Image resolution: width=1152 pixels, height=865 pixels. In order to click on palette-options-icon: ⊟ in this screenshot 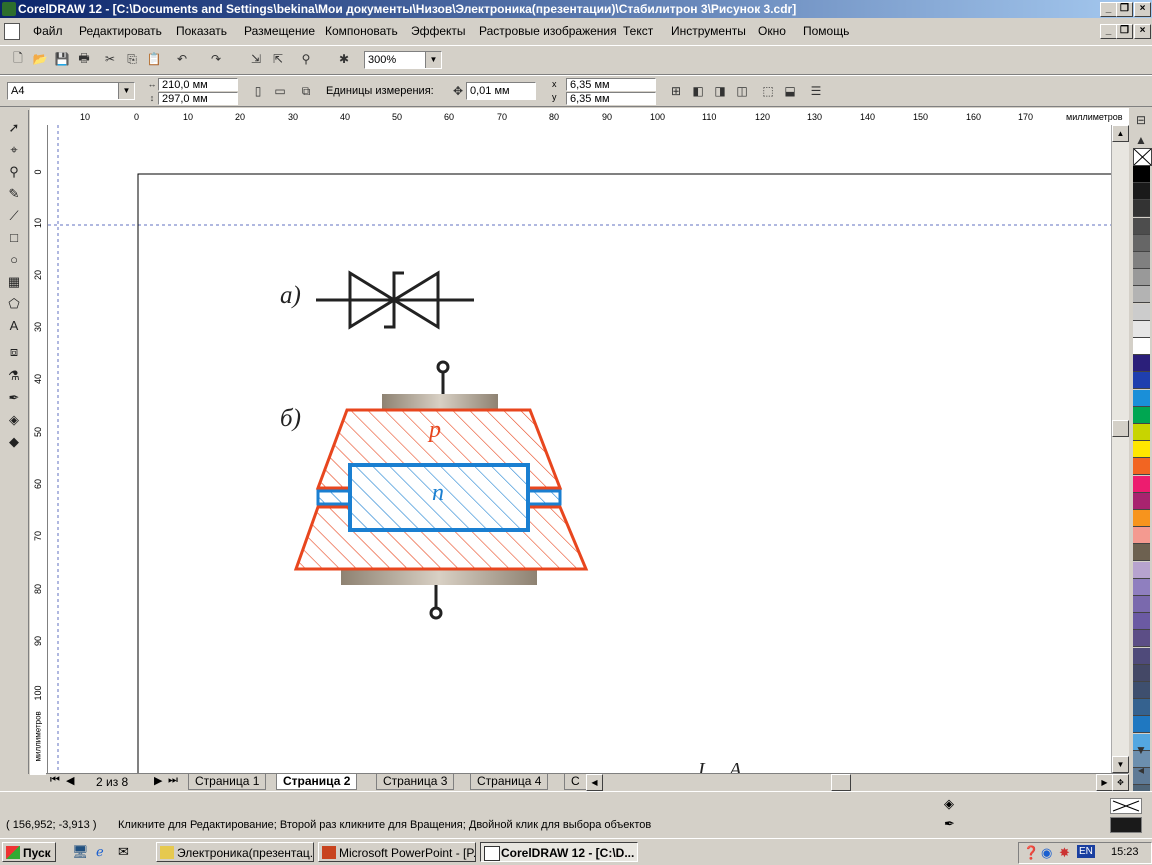, I will do `click(1141, 120)`.